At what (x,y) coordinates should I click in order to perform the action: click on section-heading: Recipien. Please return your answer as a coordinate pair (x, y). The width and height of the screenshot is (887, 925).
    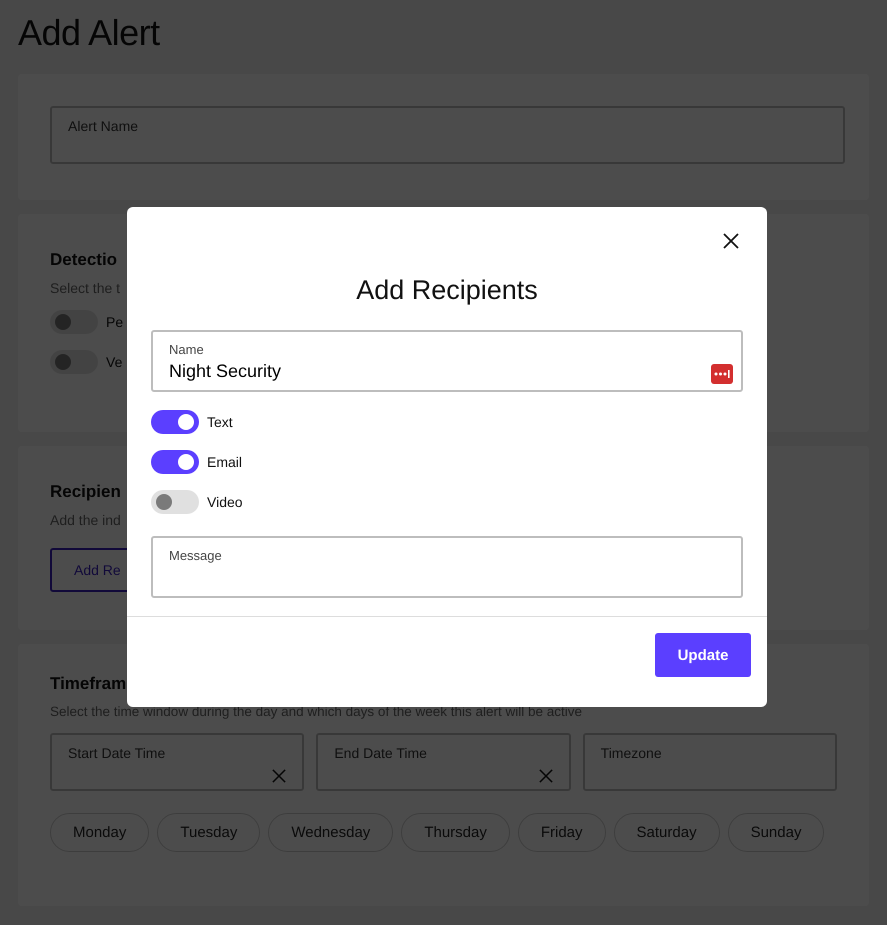
    Looking at the image, I should click on (85, 492).